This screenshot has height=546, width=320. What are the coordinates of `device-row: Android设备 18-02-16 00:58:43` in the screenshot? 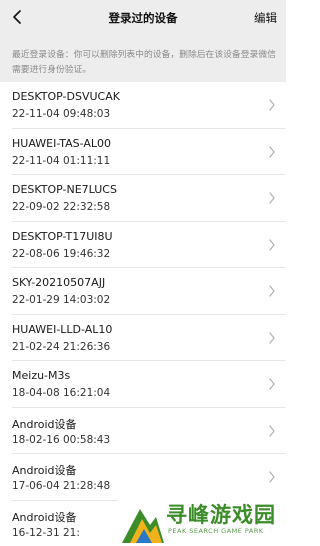 It's located at (143, 430).